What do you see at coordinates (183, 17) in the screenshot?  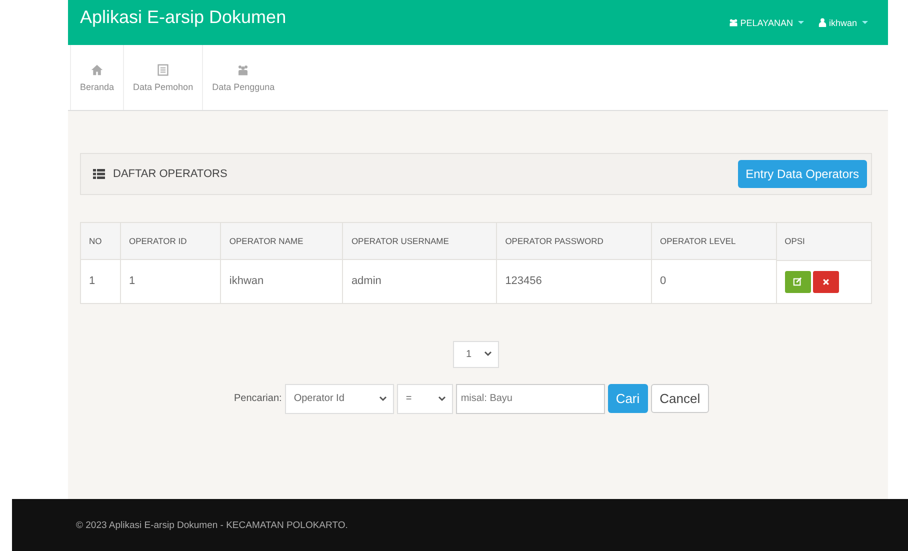 I see `app-title: Aplikasi E-arsip Dokumen` at bounding box center [183, 17].